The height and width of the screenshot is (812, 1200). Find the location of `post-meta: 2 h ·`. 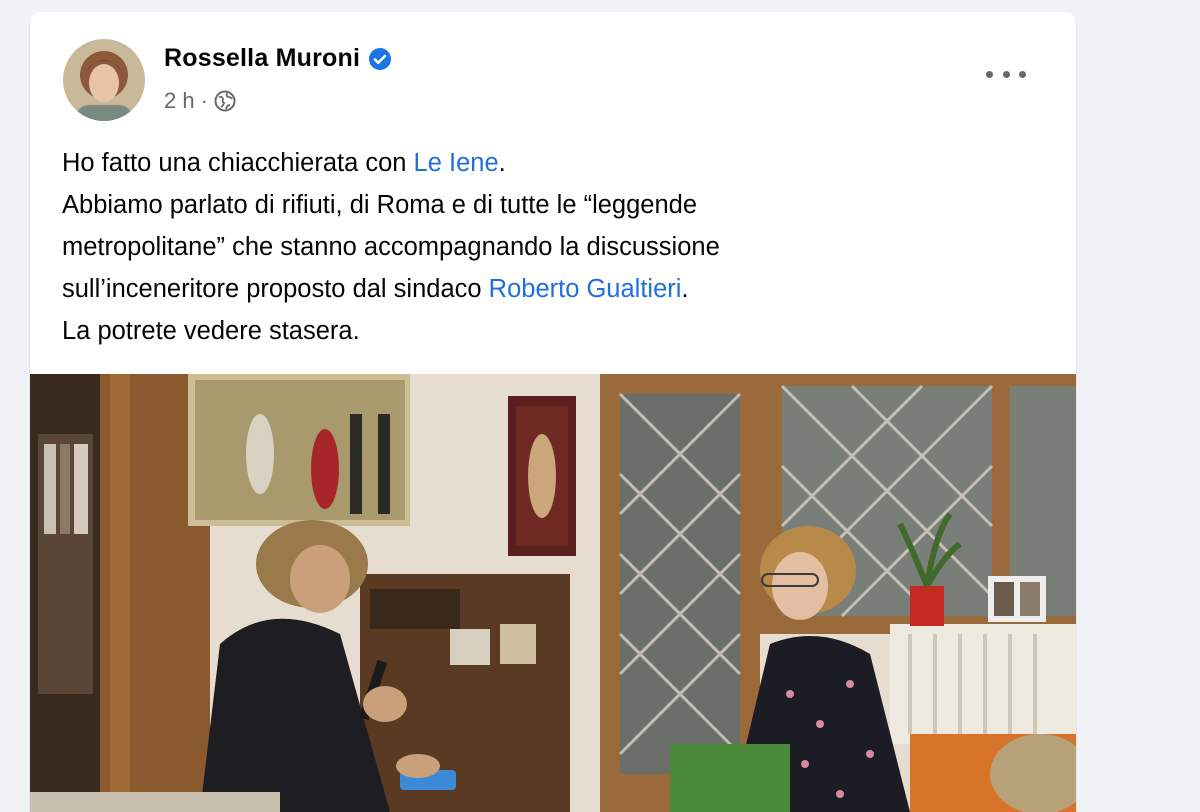

post-meta: 2 h · is located at coordinates (200, 101).